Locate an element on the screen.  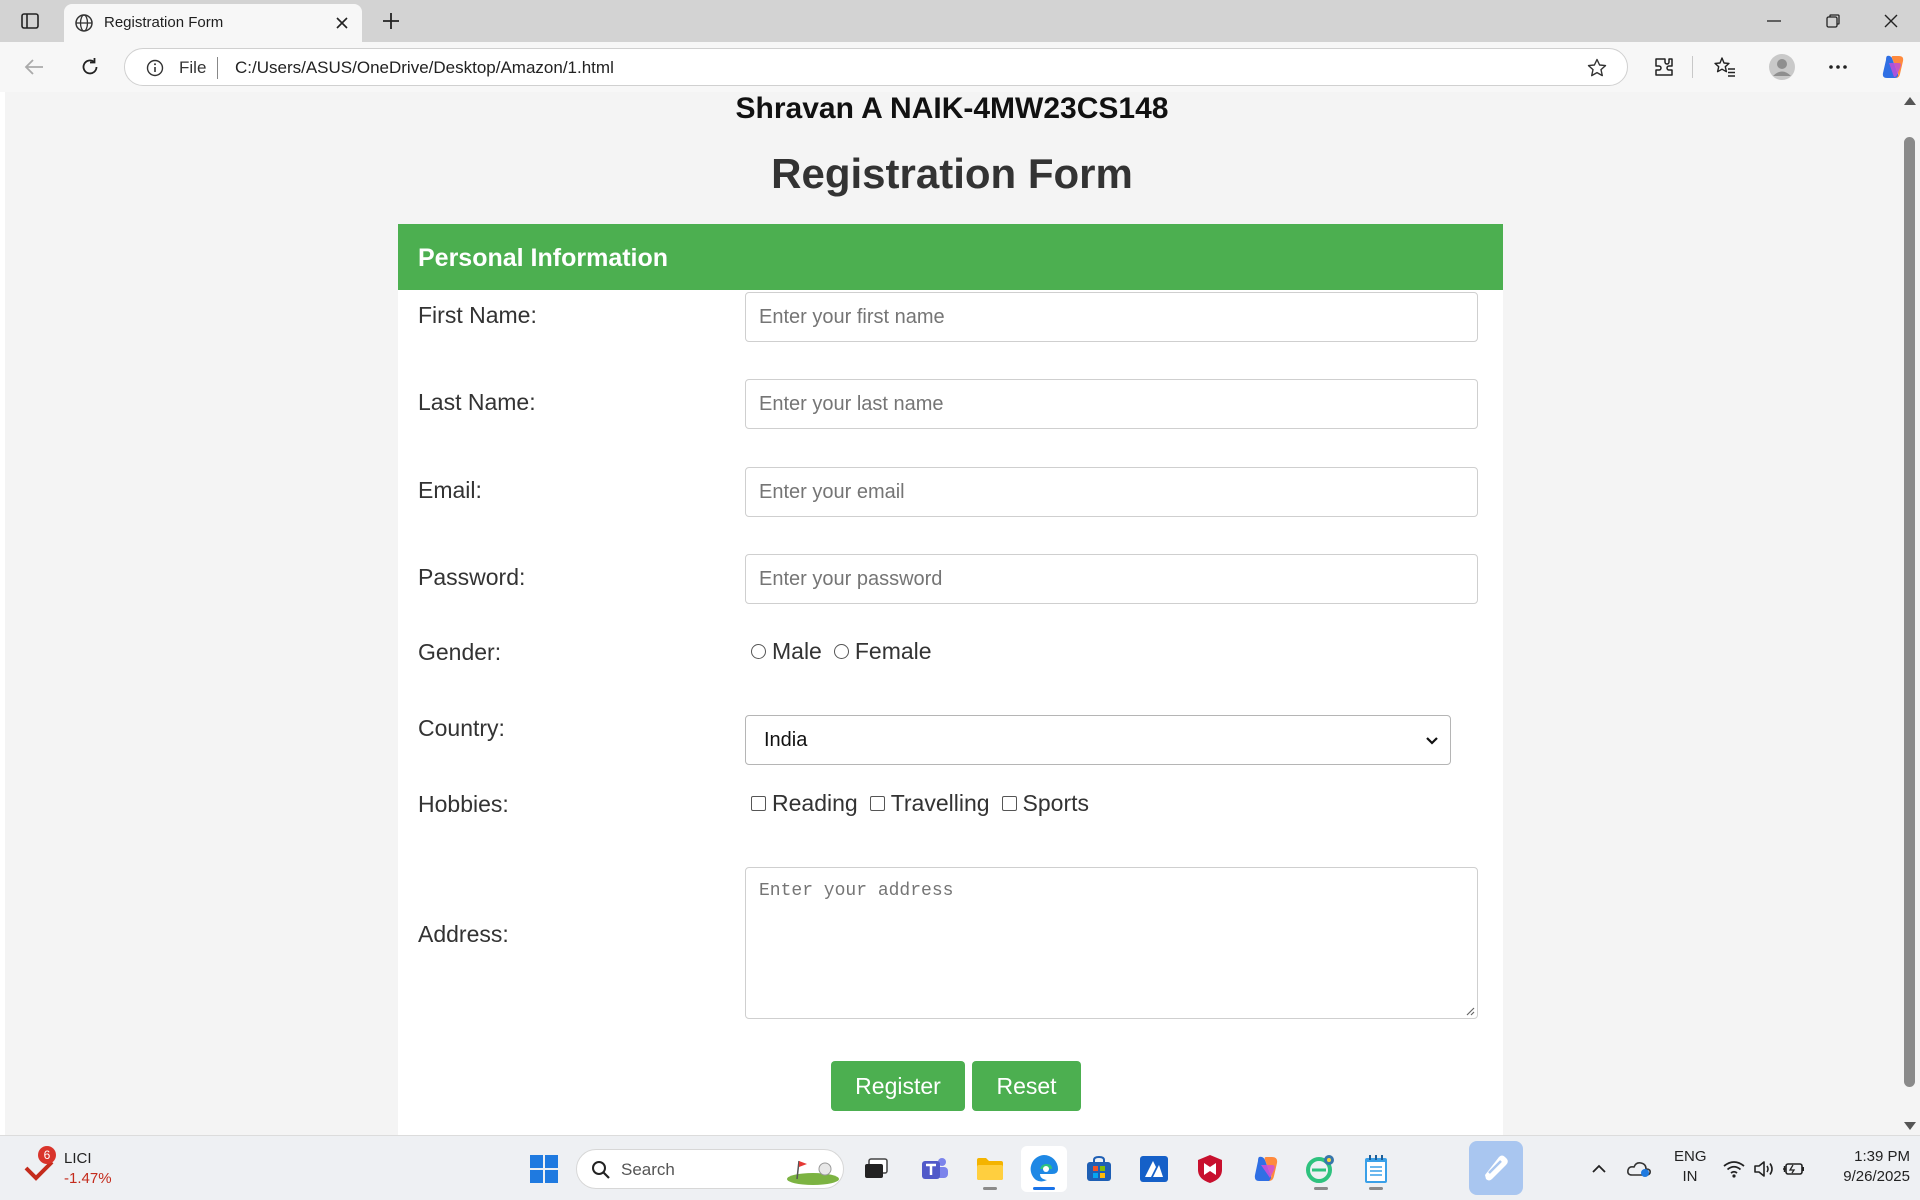
scroll-thumb is located at coordinates (1909, 612).